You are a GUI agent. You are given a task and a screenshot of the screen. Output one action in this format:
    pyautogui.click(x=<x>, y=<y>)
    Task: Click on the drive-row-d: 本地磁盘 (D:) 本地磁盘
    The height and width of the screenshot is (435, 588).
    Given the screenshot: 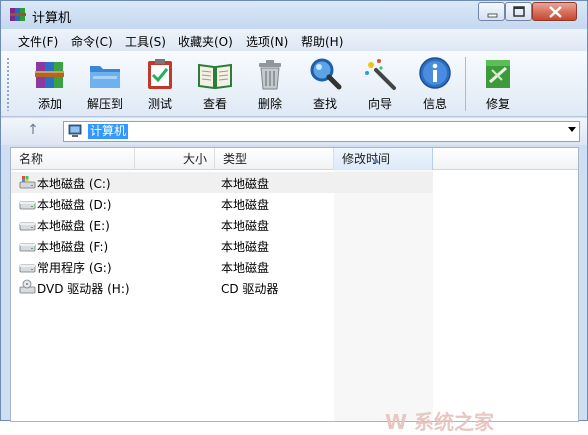 What is the action you would take?
    pyautogui.click(x=222, y=203)
    